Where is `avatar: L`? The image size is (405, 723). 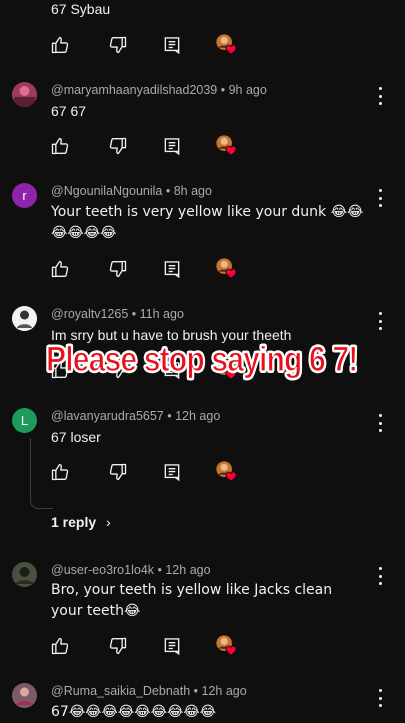 avatar: L is located at coordinates (24, 420).